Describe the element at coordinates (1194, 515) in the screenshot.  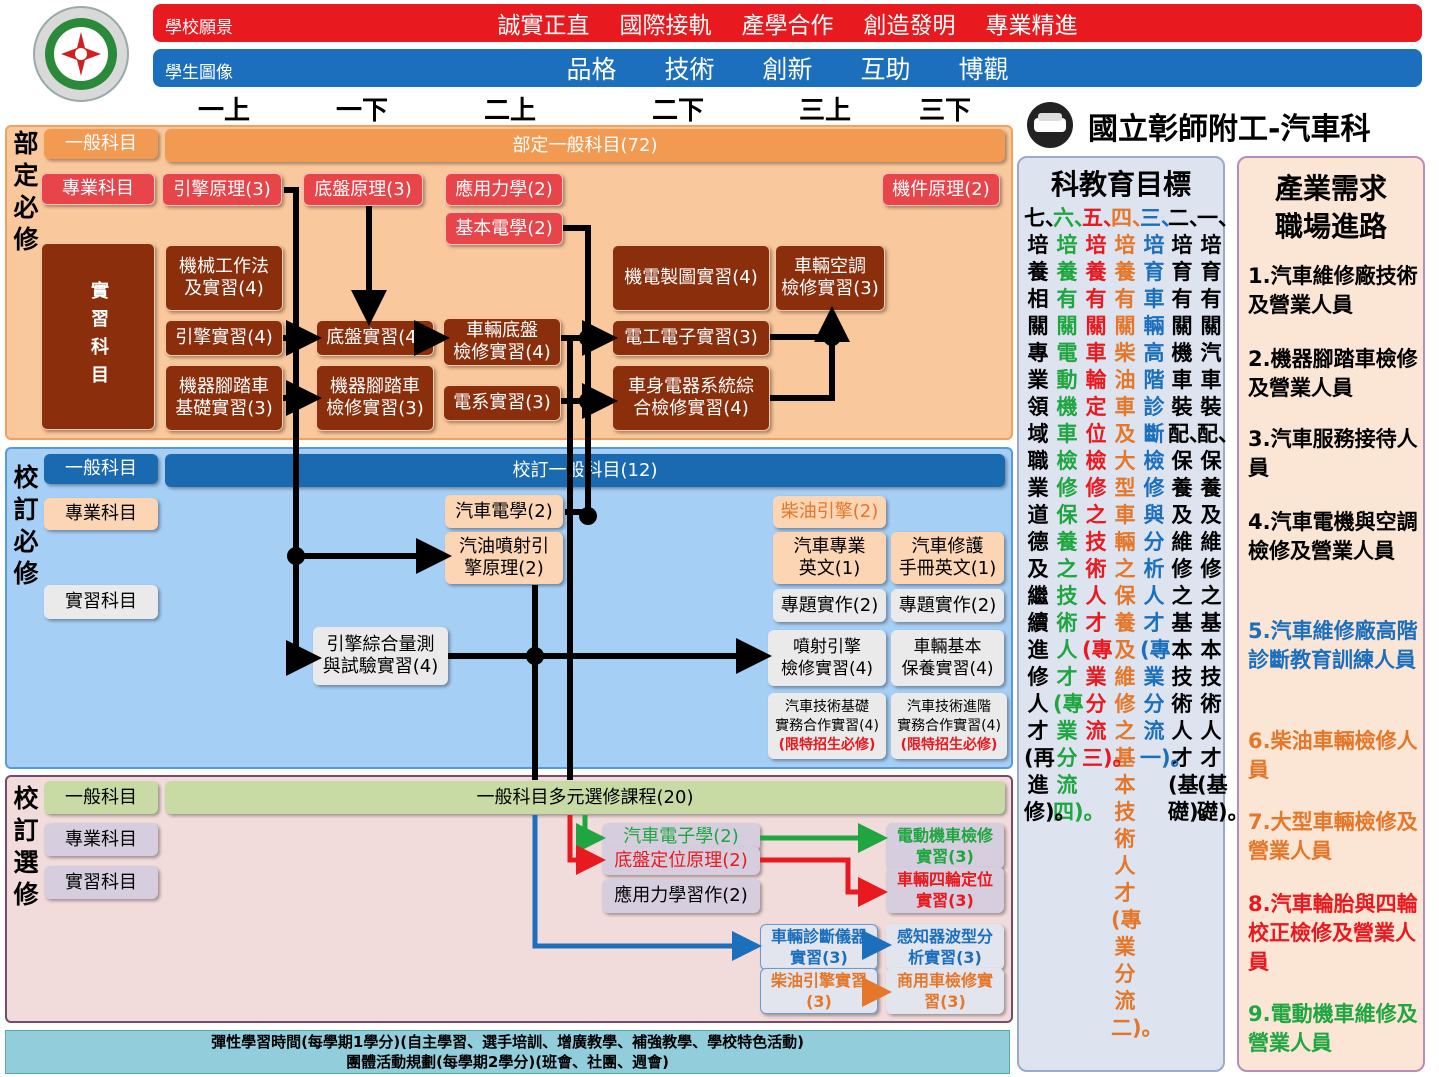
I see `goal-item: 二、培育有關機車裝配、保養及維修之基本技術人才(基礎)。` at that location.